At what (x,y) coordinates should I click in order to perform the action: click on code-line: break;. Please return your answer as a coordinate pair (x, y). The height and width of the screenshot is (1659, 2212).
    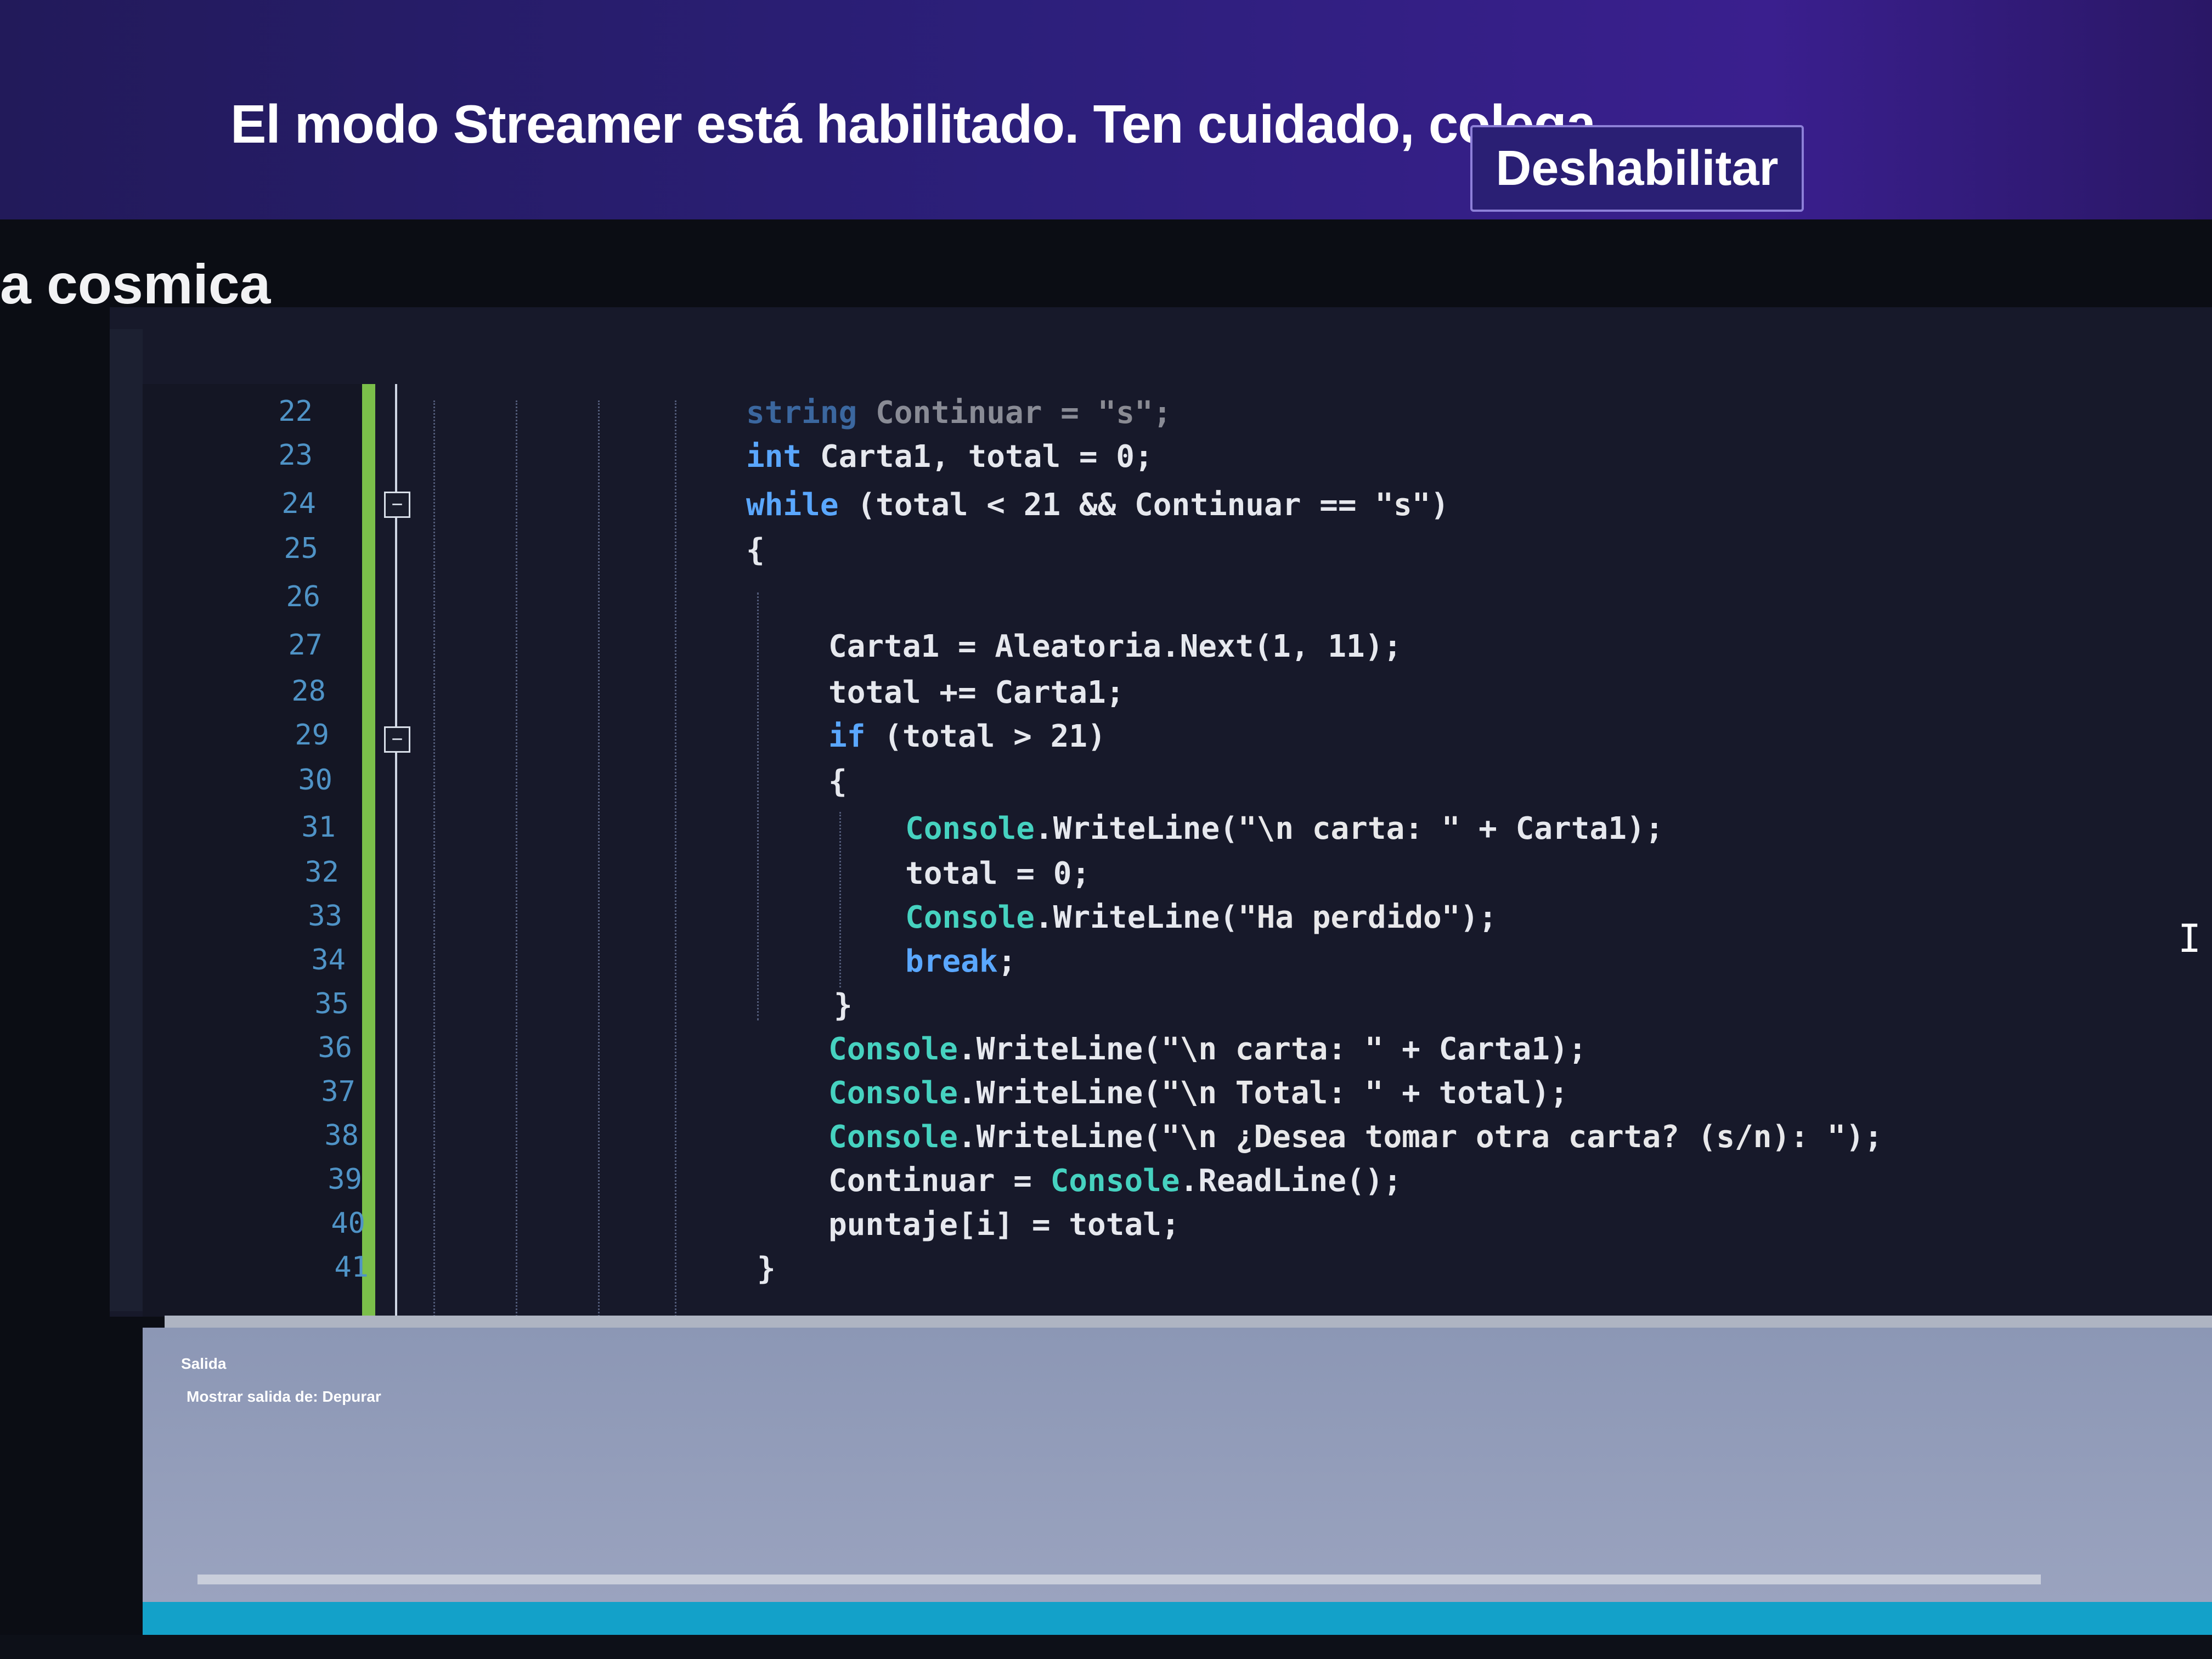
    Looking at the image, I should click on (960, 962).